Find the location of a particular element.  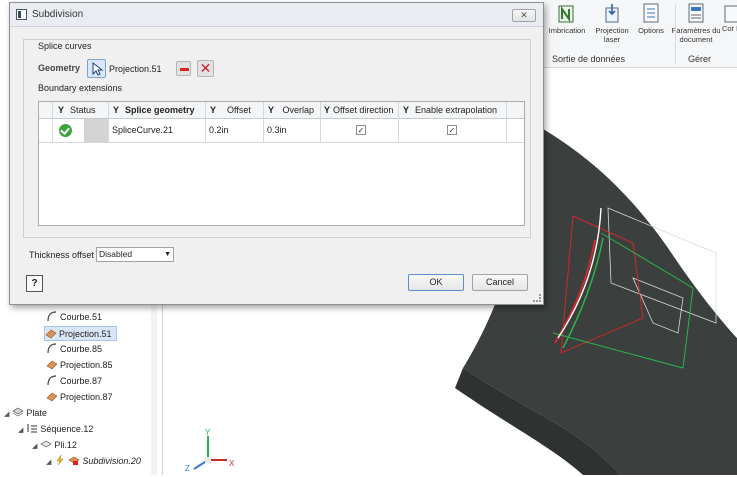

tree-item-label: Projection.51 is located at coordinates (85, 334).